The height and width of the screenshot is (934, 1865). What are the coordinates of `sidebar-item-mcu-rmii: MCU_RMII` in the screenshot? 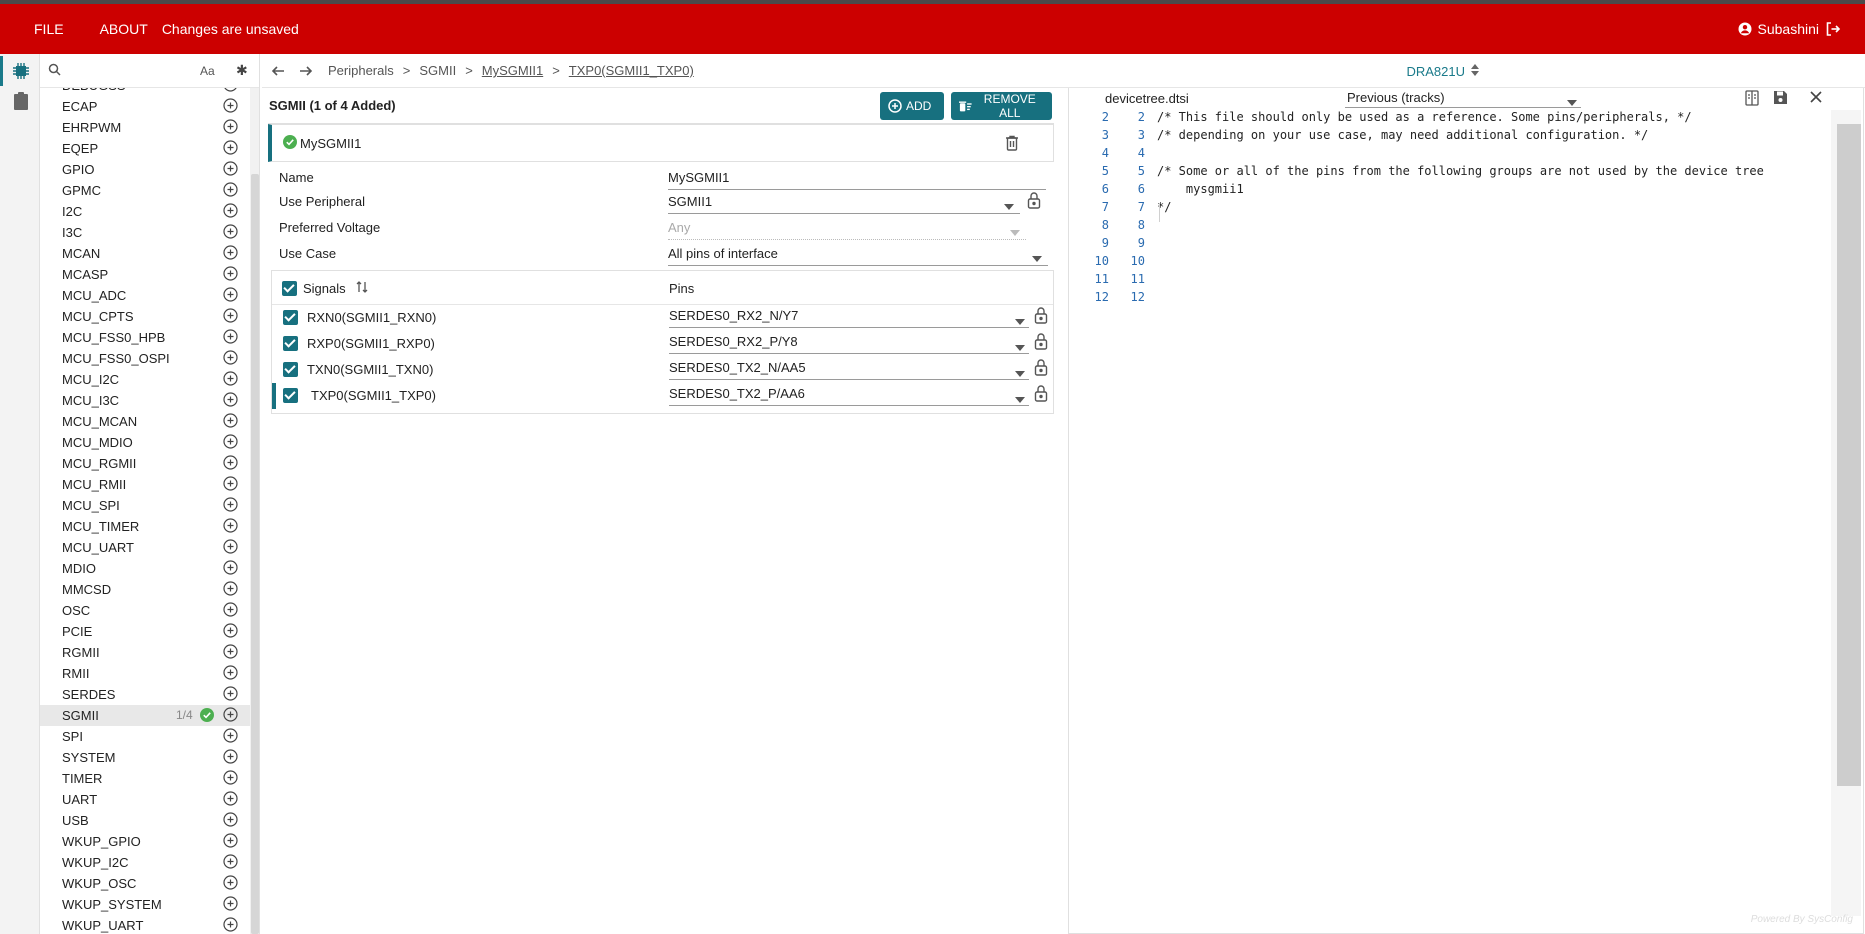 It's located at (145, 484).